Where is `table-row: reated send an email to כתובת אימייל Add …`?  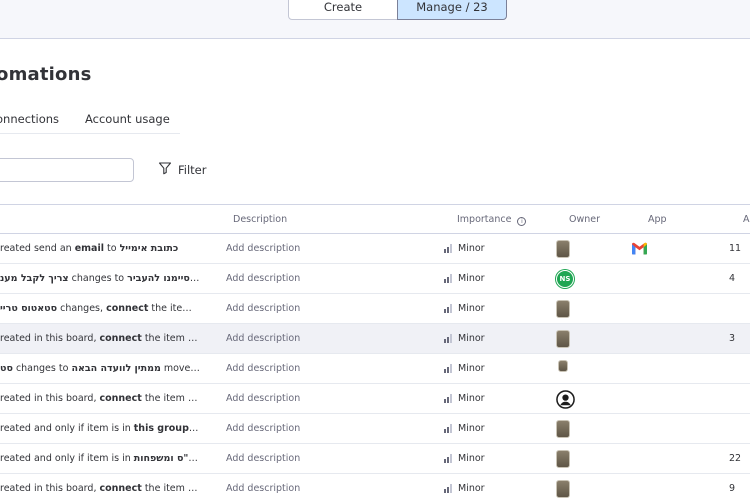
table-row: reated send an email to כתובת אימייל Add … is located at coordinates (375, 249).